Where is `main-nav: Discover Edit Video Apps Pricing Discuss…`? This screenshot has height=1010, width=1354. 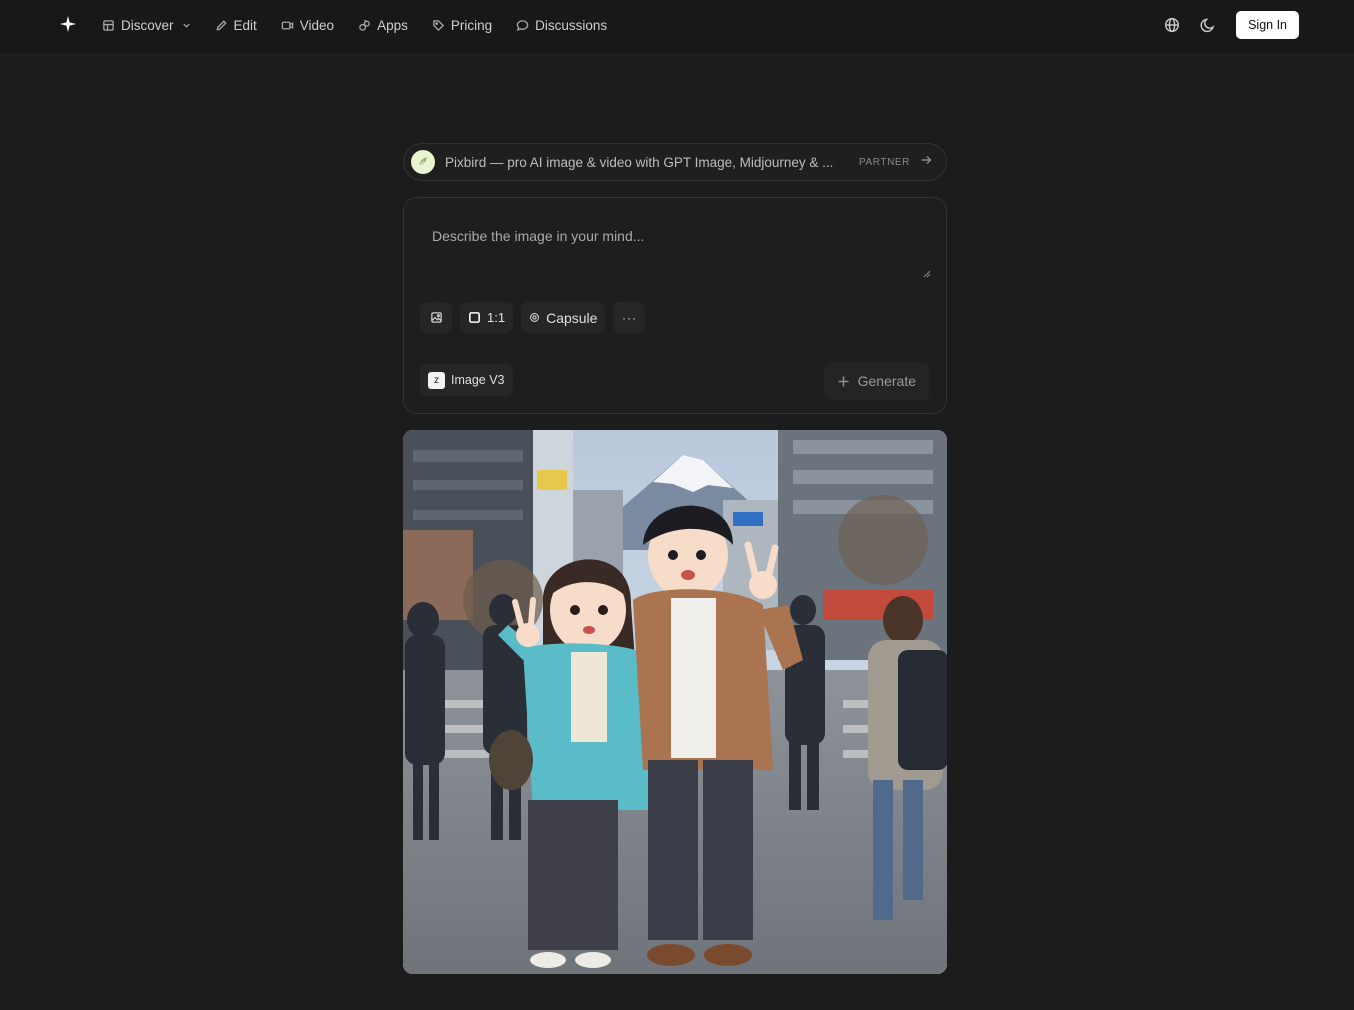
main-nav: Discover Edit Video Apps Pricing Discuss… is located at coordinates (366, 25).